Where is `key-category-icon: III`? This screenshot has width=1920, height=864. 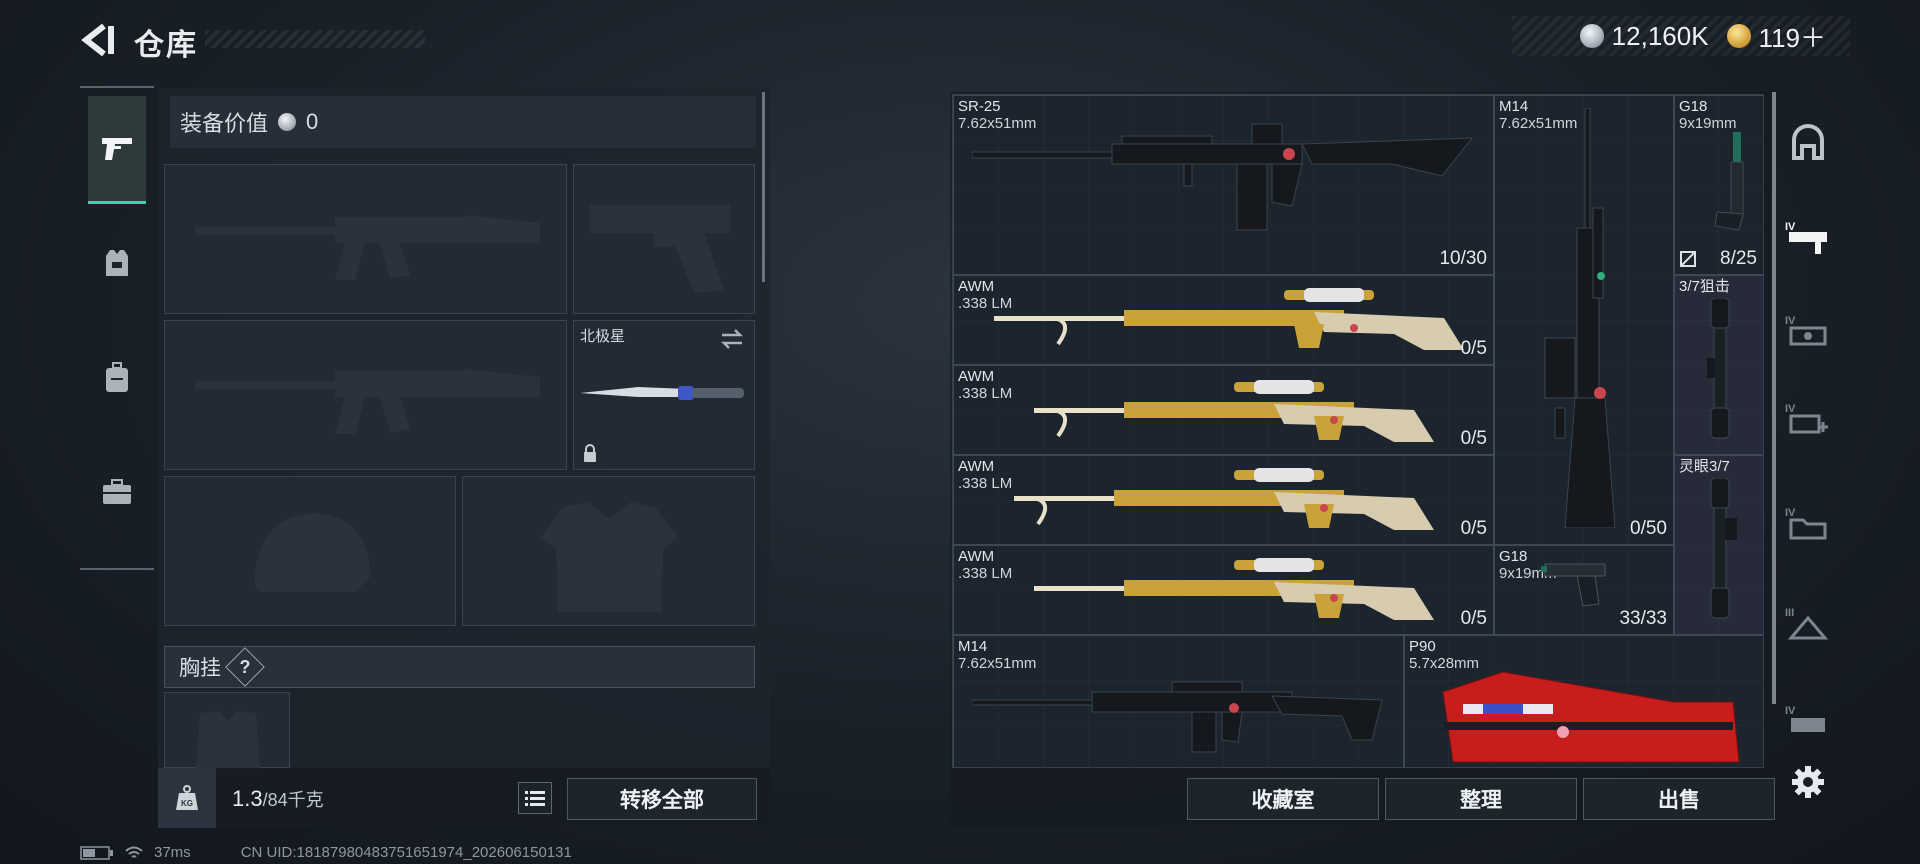
key-category-icon: III is located at coordinates (1807, 623).